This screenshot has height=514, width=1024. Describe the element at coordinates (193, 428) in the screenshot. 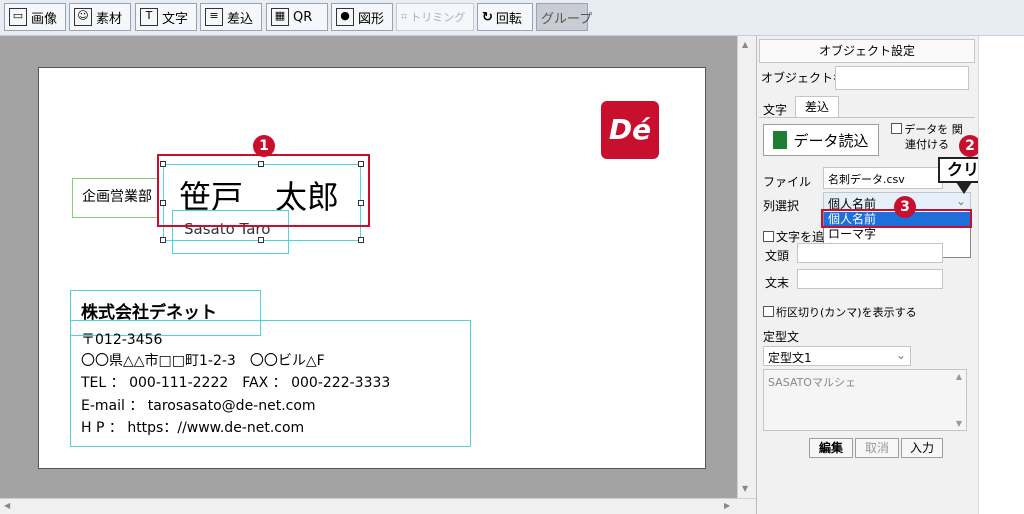

I see `hp-text: H P ： https：//www.de-net.com` at that location.